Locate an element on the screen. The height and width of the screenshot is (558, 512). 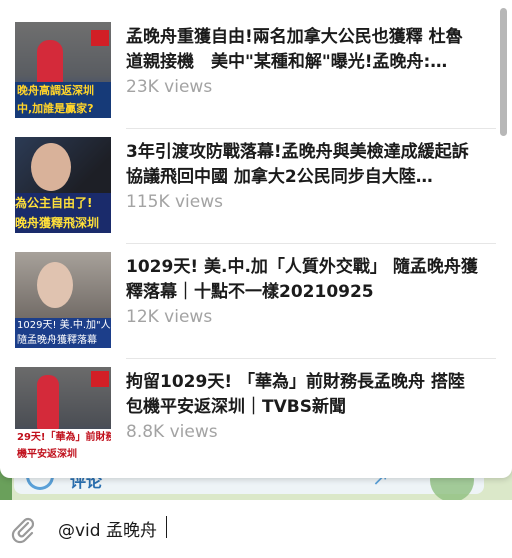
results-scrollbar is located at coordinates (503, 72).